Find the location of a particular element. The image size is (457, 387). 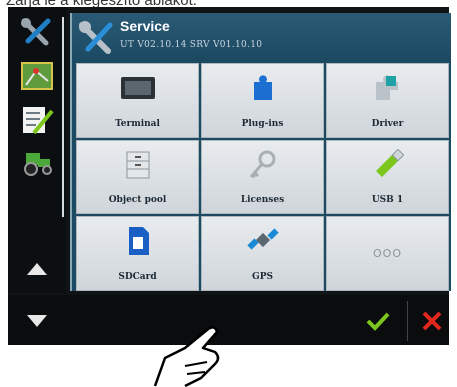

tile-label: SDCard is located at coordinates (137, 276).